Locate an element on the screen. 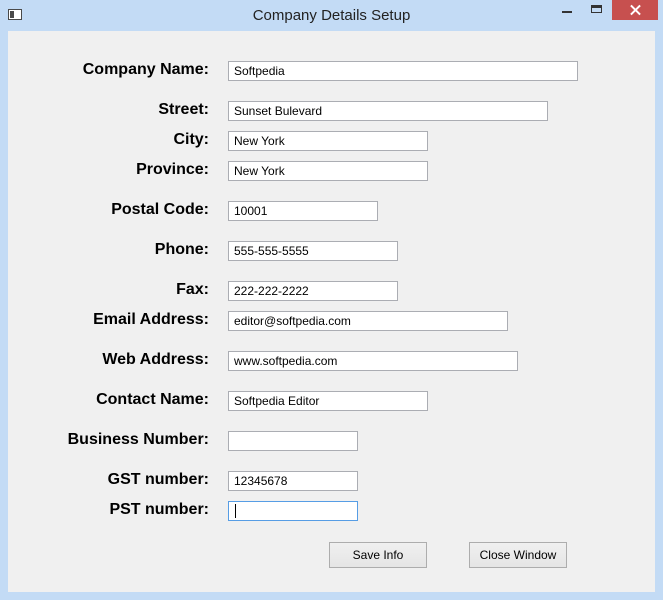  close-window-button: Close Window is located at coordinates (518, 555).